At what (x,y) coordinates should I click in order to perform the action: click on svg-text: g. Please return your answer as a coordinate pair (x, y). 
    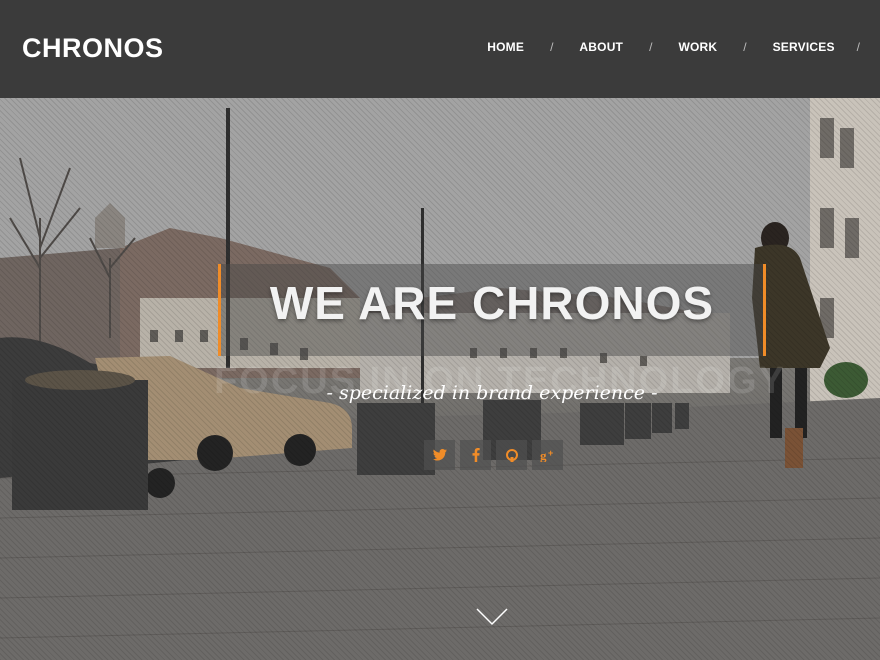
    Looking at the image, I should click on (543, 455).